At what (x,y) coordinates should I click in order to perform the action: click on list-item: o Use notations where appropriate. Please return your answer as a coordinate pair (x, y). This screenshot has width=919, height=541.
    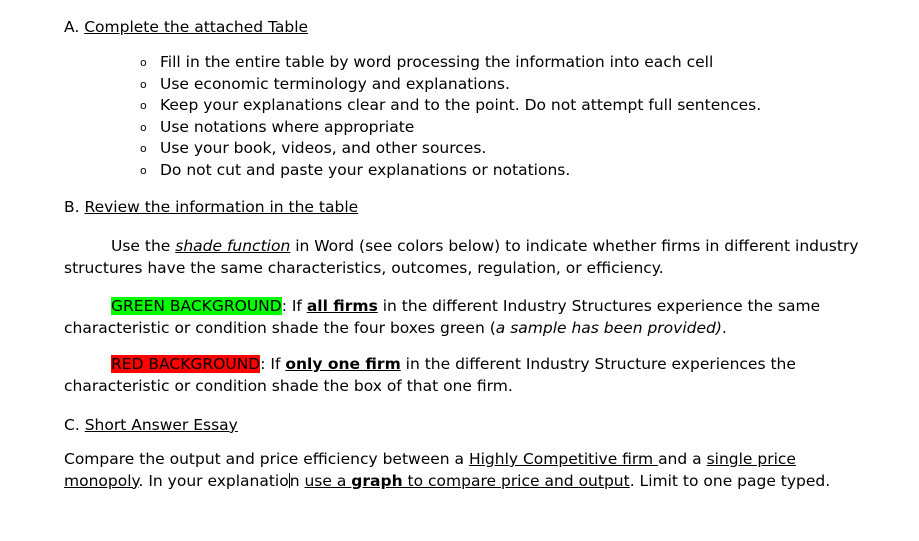
    Looking at the image, I should click on (464, 128).